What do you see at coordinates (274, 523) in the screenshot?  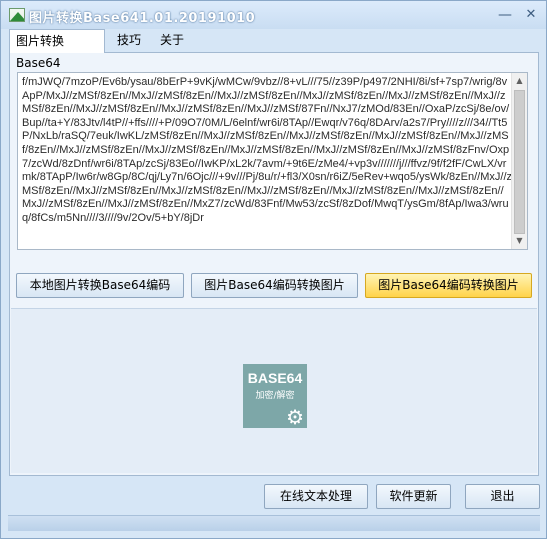 I see `status-bar` at bounding box center [274, 523].